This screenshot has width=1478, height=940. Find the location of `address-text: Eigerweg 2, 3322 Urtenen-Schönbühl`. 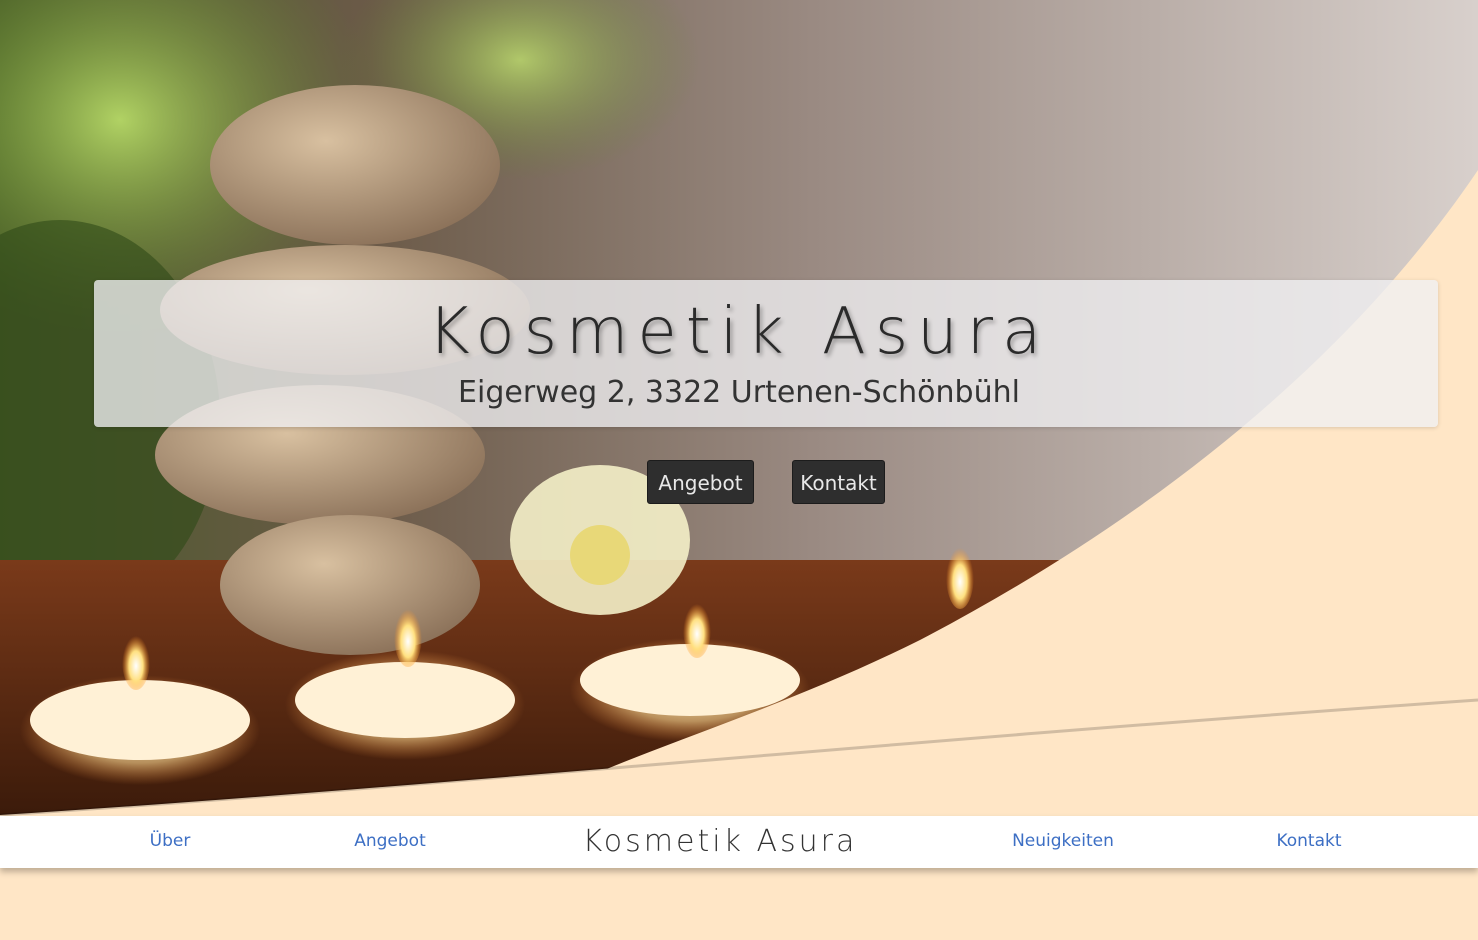

address-text: Eigerweg 2, 3322 Urtenen-Schönbühl is located at coordinates (739, 392).